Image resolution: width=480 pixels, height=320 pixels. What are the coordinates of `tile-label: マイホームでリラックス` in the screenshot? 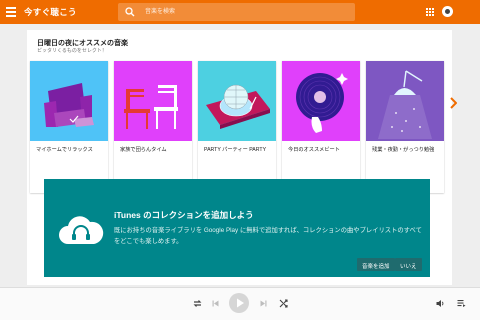 It's located at (64, 150).